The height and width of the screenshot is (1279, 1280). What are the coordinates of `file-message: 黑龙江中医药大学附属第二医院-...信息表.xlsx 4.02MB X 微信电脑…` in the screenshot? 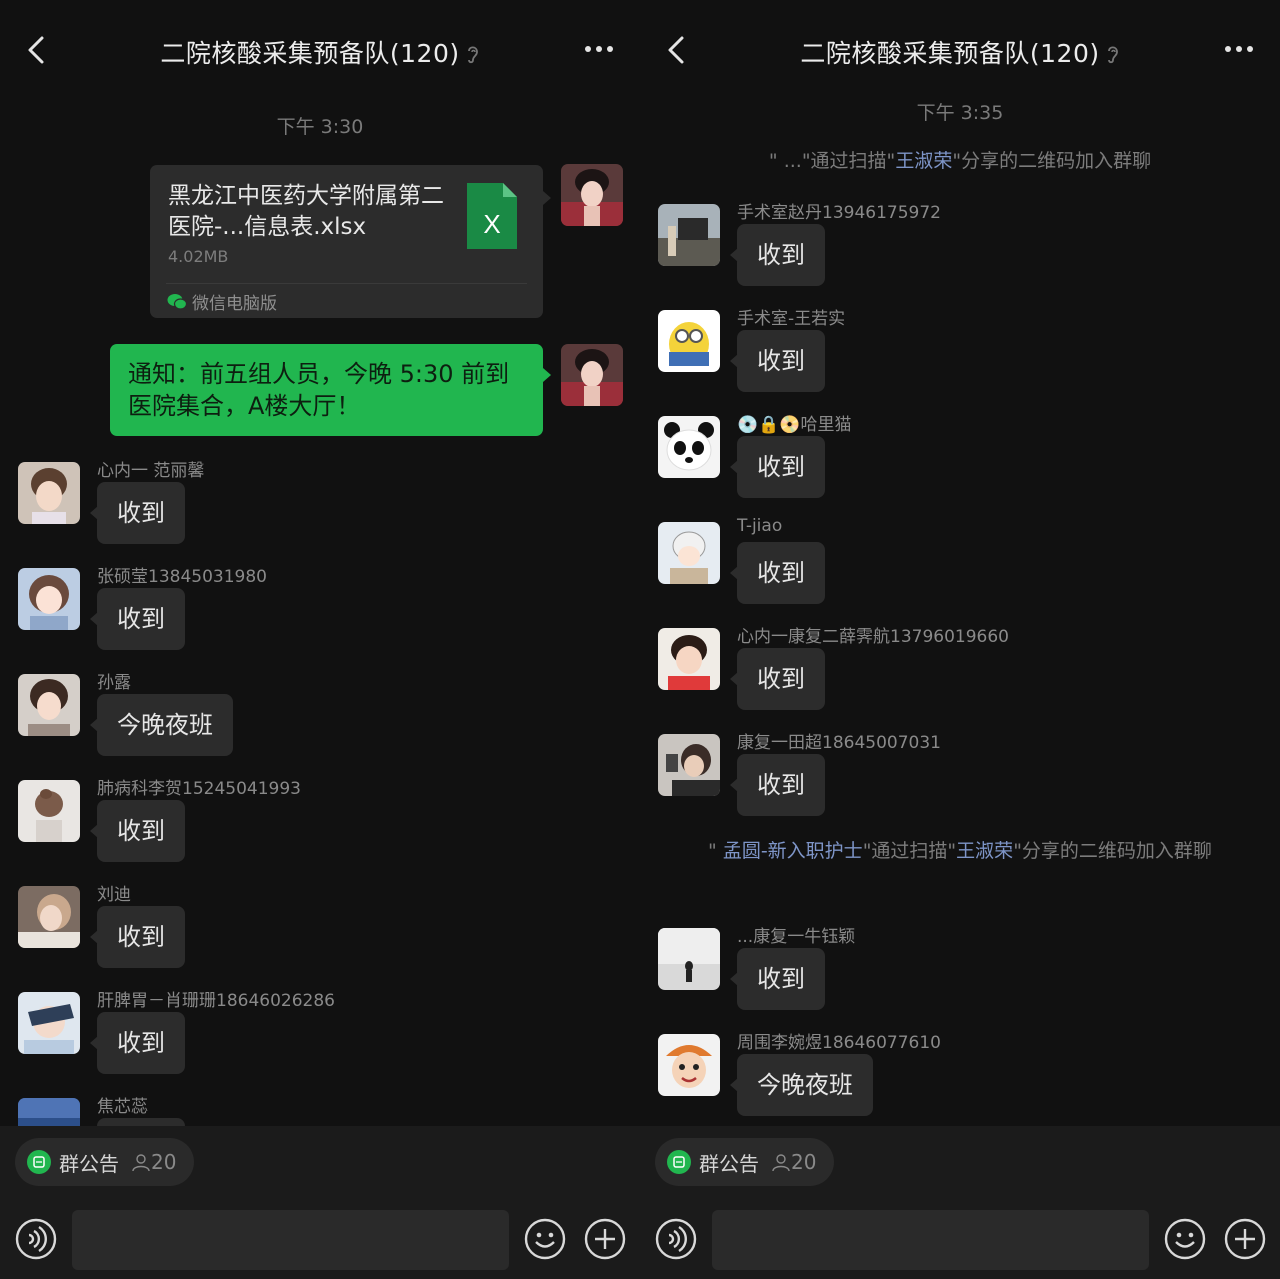 It's located at (350, 241).